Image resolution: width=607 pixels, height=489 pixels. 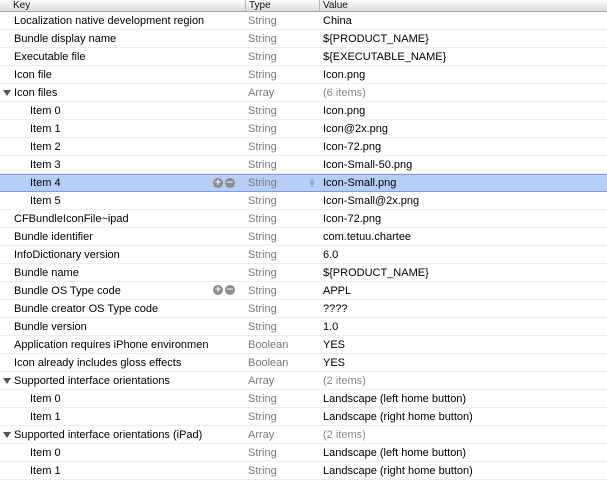 I want to click on table-row: Bundle display name String ${PRODUCT_NAME}, so click(x=303, y=39).